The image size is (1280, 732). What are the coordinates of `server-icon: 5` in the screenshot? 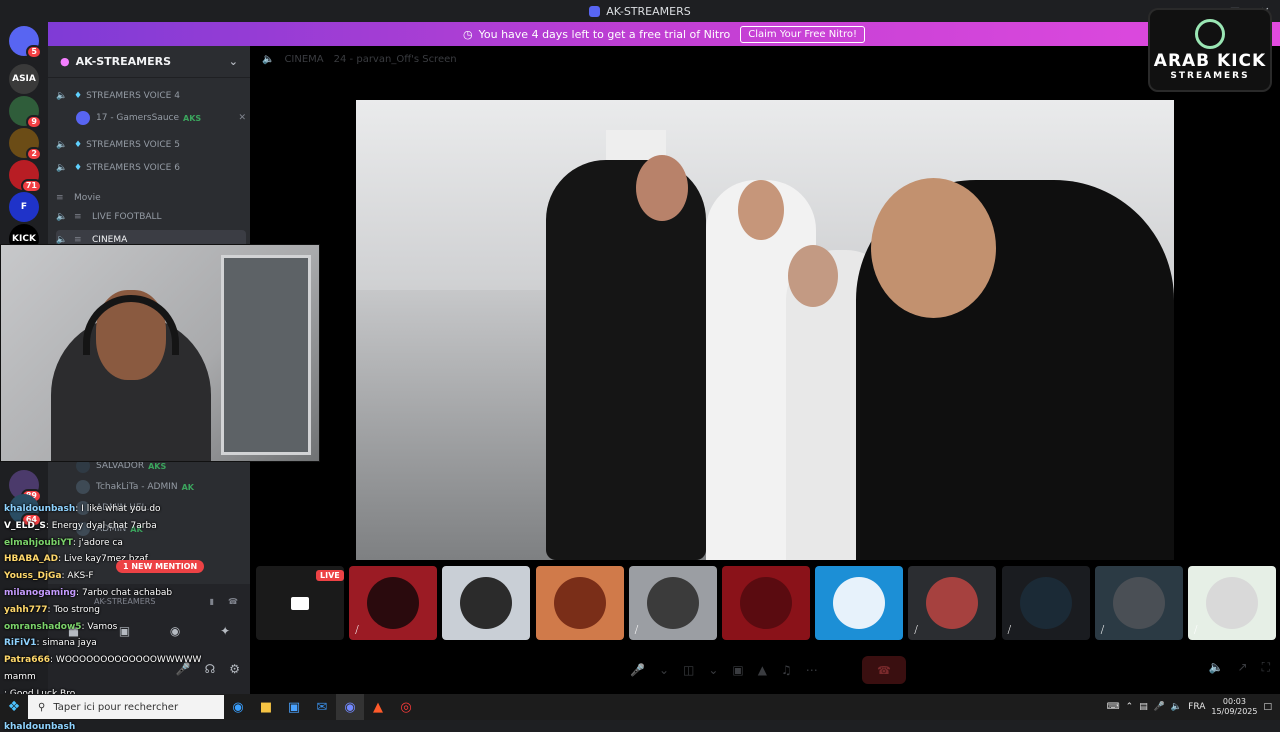 It's located at (25, 42).